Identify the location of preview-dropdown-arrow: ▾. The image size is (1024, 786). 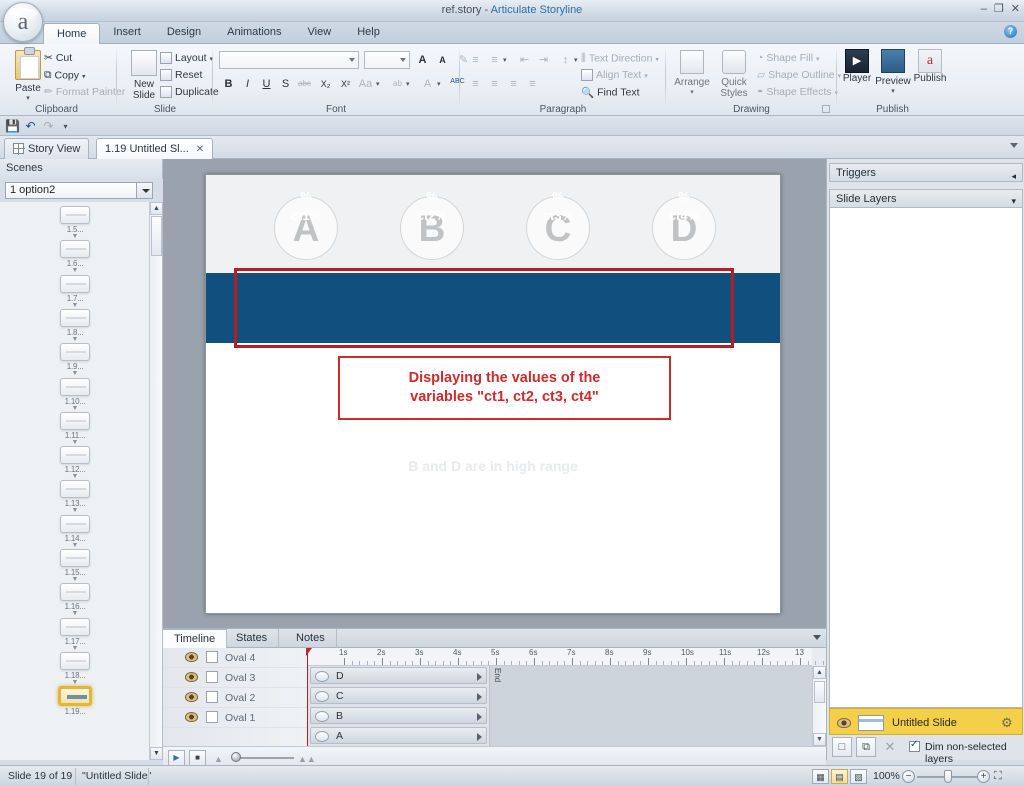
(893, 91).